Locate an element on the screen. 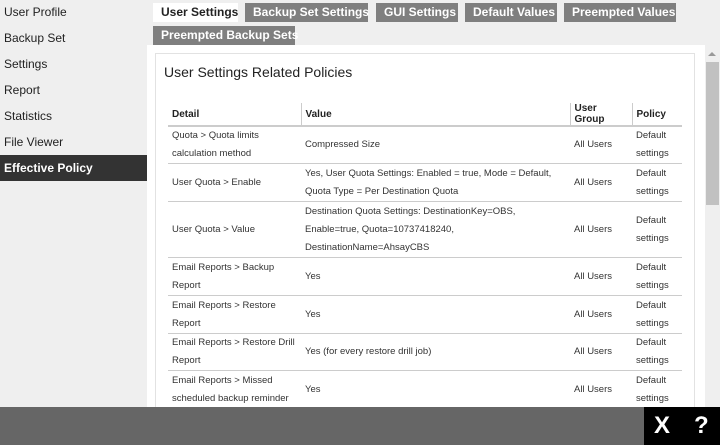  help-button: ? is located at coordinates (701, 426).